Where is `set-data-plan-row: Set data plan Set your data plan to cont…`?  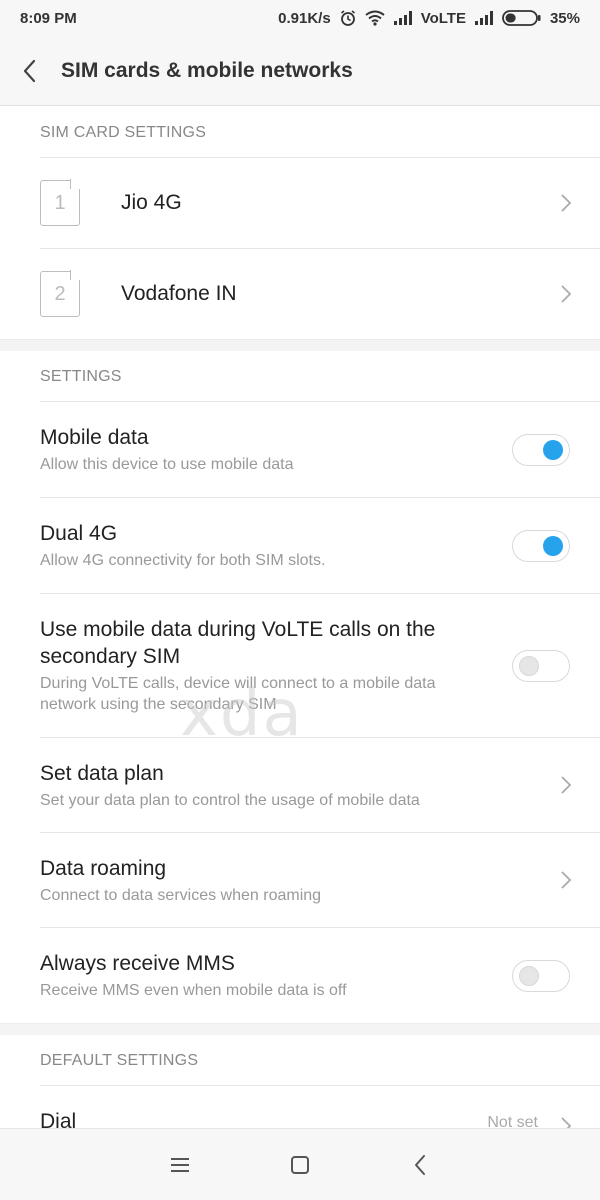 set-data-plan-row: Set data plan Set your data plan to cont… is located at coordinates (320, 784).